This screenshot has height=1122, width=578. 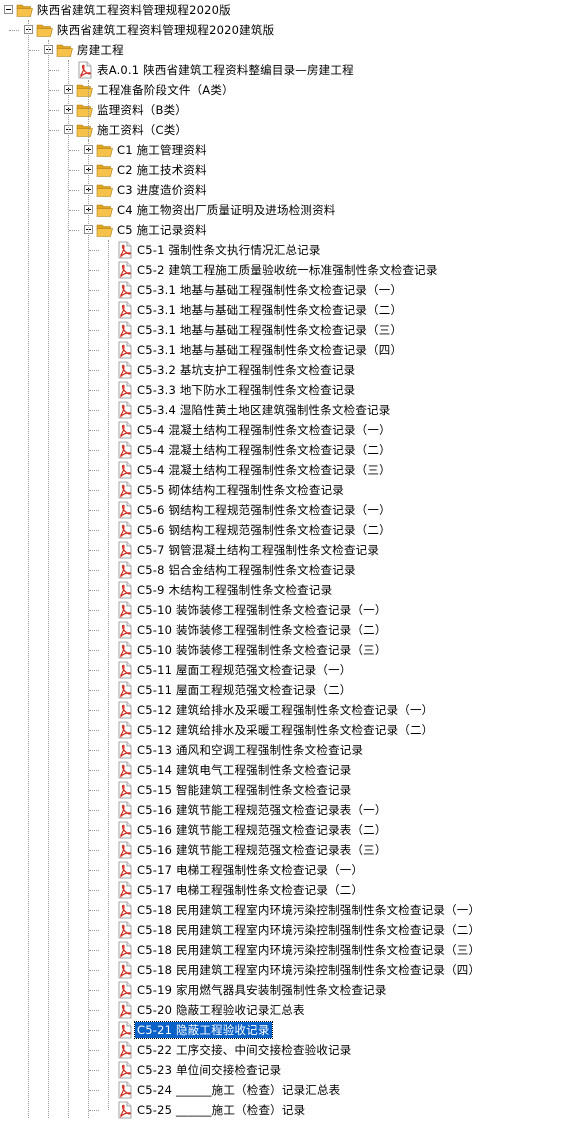 I want to click on tree-node: C5-7 钢管混凝土结构工程强制性条文检查记录, so click(x=289, y=550).